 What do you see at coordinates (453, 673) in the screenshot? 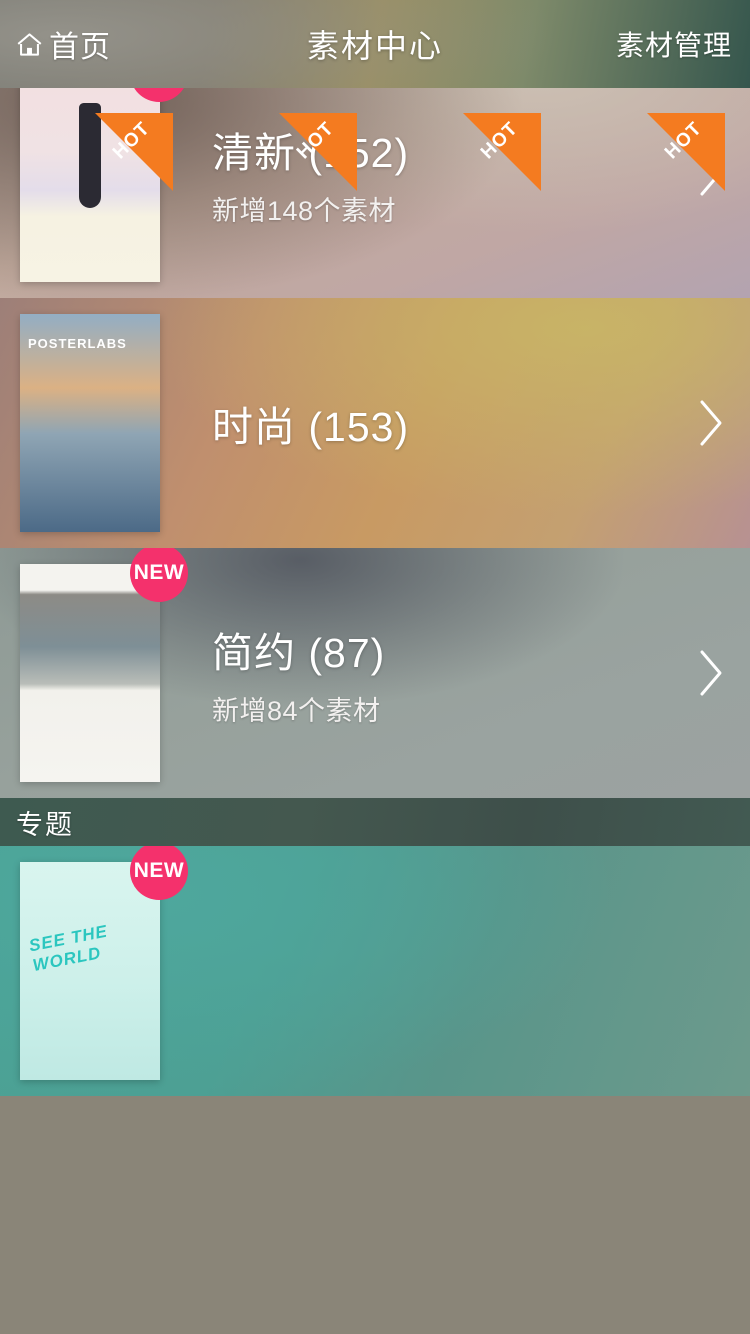
I see `category-text-block: 简约 (87) 新增84个素材` at bounding box center [453, 673].